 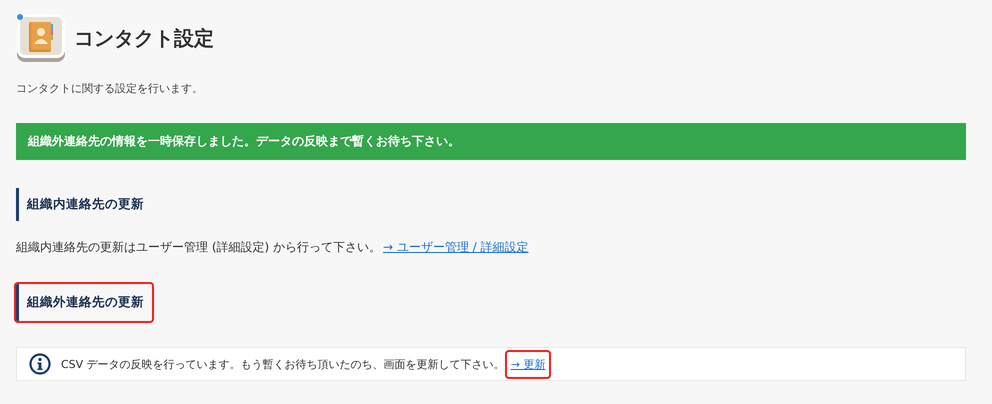 I want to click on address-book-icon, so click(x=41, y=38).